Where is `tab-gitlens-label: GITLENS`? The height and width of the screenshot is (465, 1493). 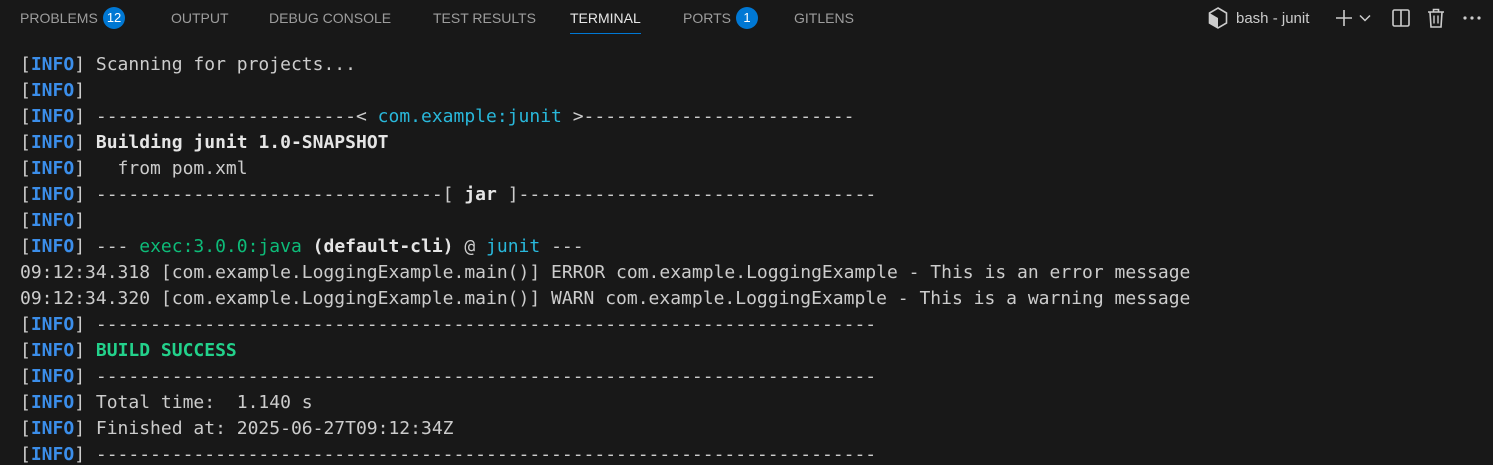
tab-gitlens-label: GITLENS is located at coordinates (824, 18).